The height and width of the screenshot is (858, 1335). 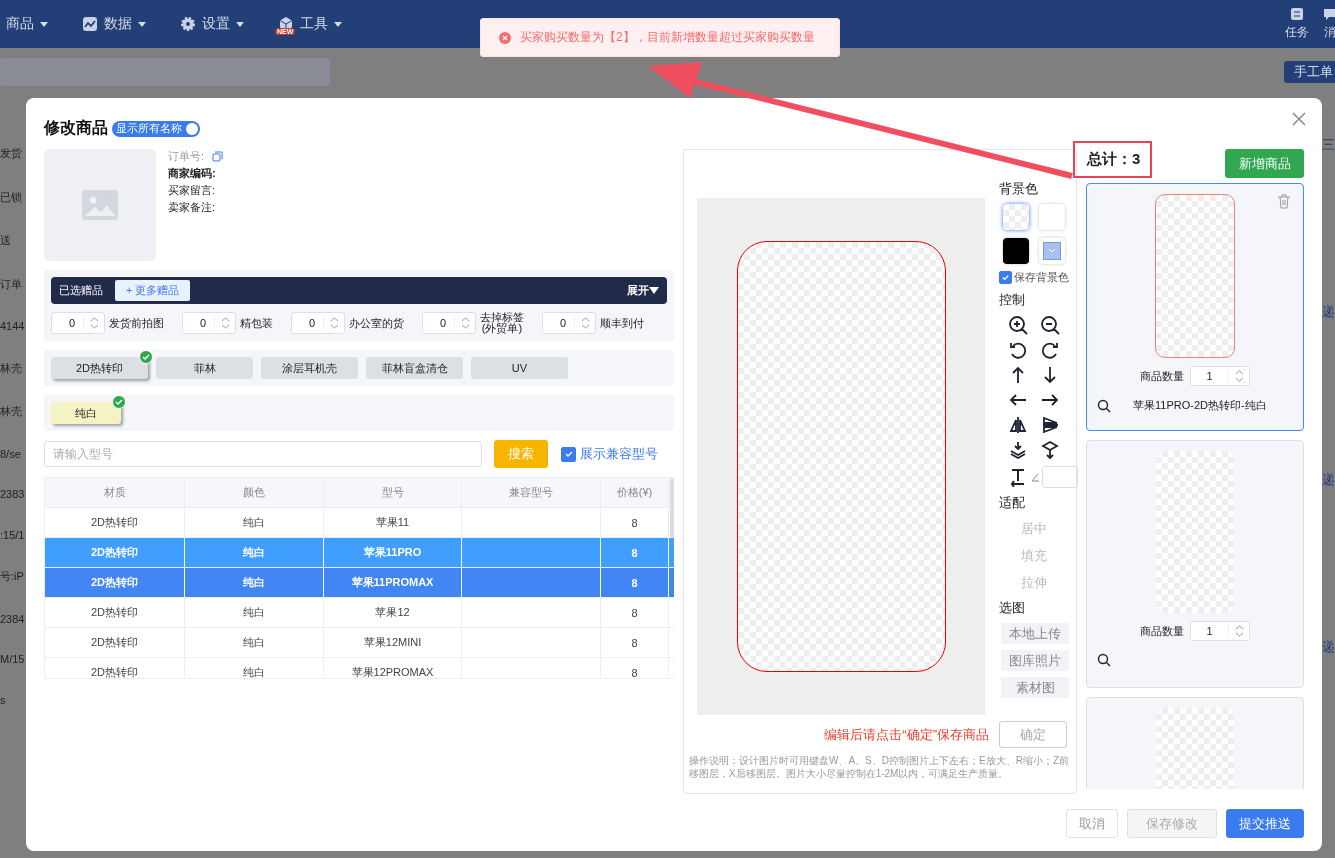 What do you see at coordinates (1329, 14) in the screenshot?
I see `message-icon` at bounding box center [1329, 14].